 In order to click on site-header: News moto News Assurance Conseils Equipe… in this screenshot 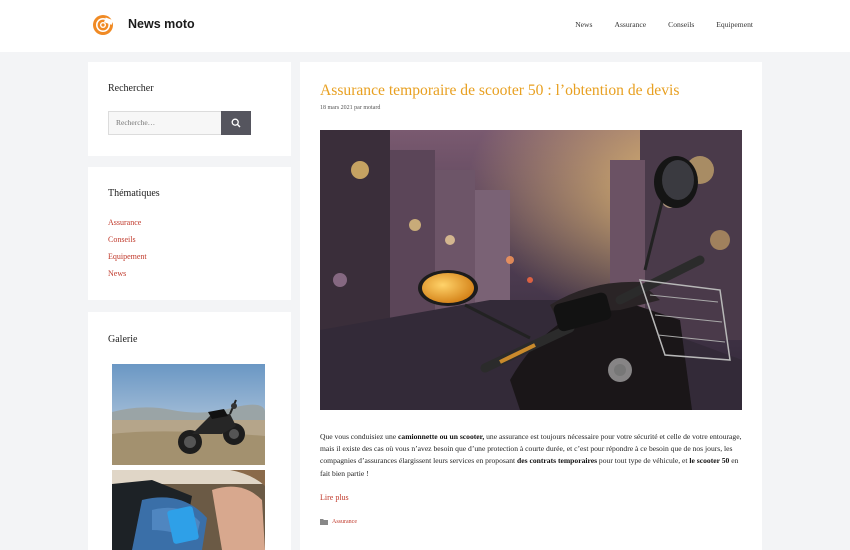, I will do `click(425, 26)`.